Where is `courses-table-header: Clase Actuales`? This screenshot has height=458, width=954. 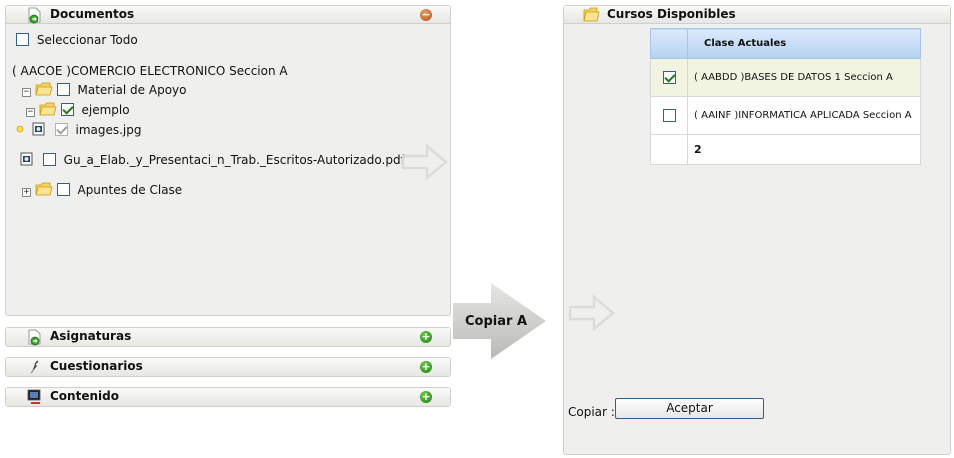 courses-table-header: Clase Actuales is located at coordinates (785, 43).